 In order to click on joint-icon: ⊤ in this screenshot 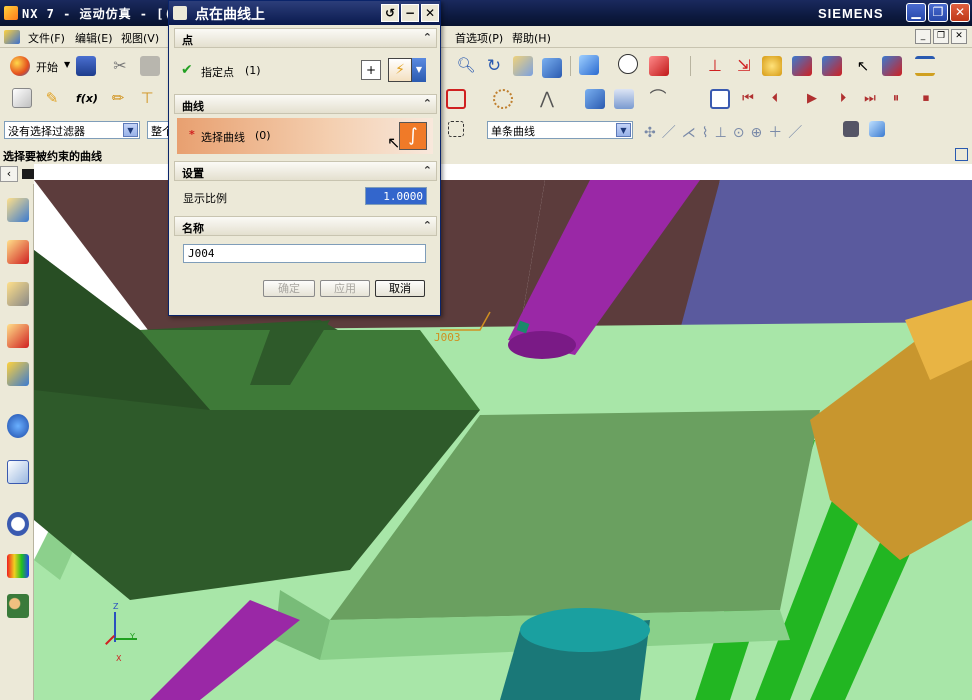, I will do `click(147, 98)`.